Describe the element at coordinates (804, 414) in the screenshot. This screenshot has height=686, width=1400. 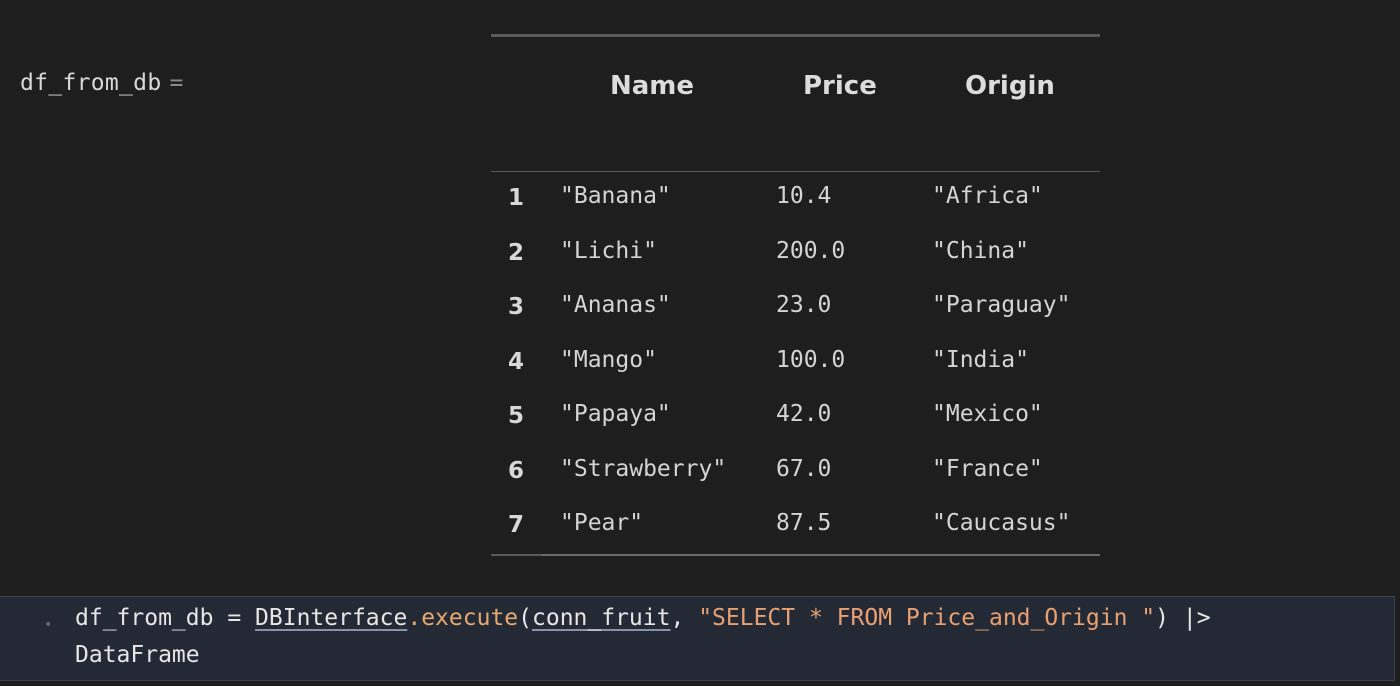
I see `cell-price: 42.0` at that location.